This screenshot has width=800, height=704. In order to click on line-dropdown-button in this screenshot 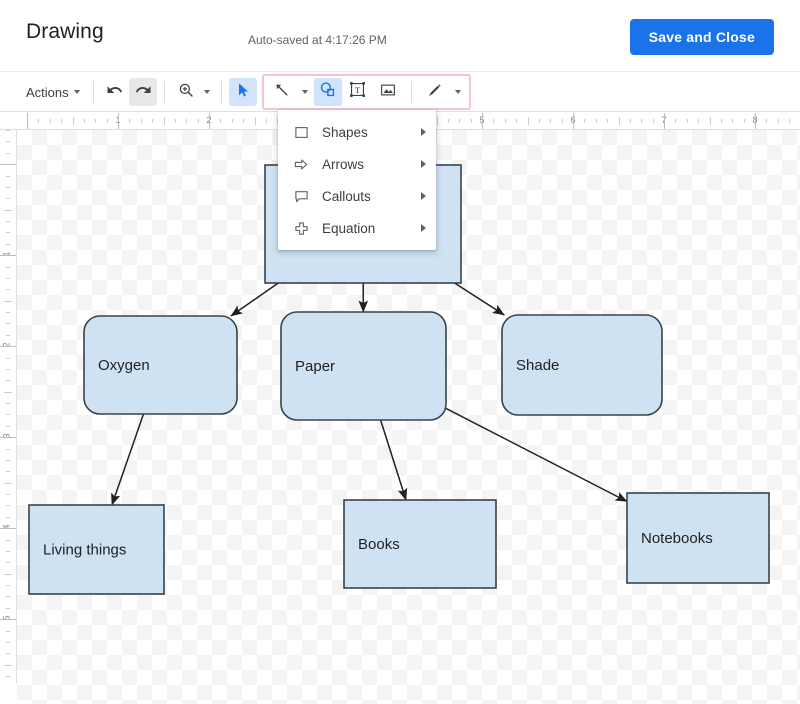, I will do `click(305, 92)`.